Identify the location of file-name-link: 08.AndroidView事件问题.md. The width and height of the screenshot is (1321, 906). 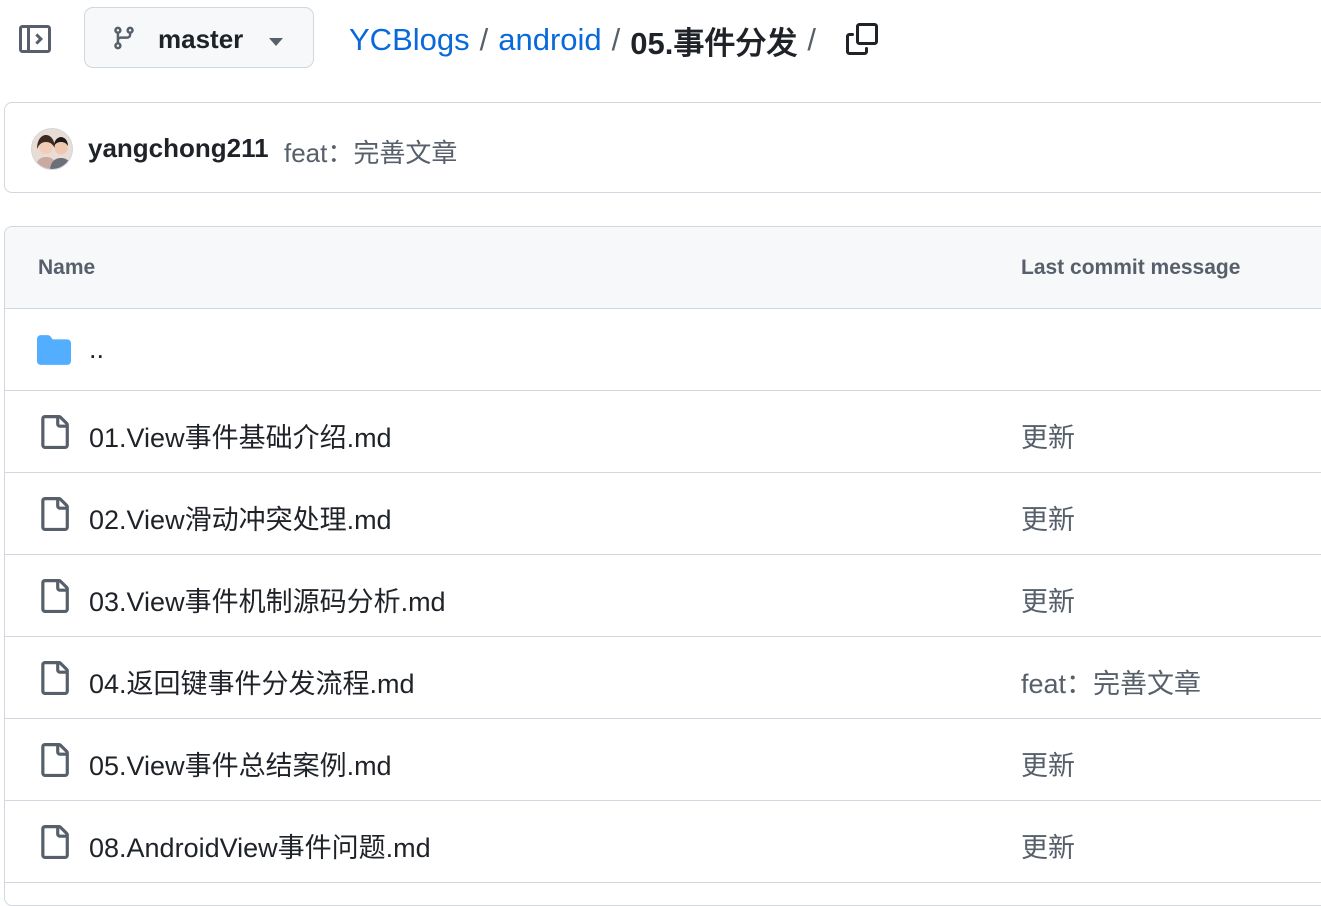
(260, 845).